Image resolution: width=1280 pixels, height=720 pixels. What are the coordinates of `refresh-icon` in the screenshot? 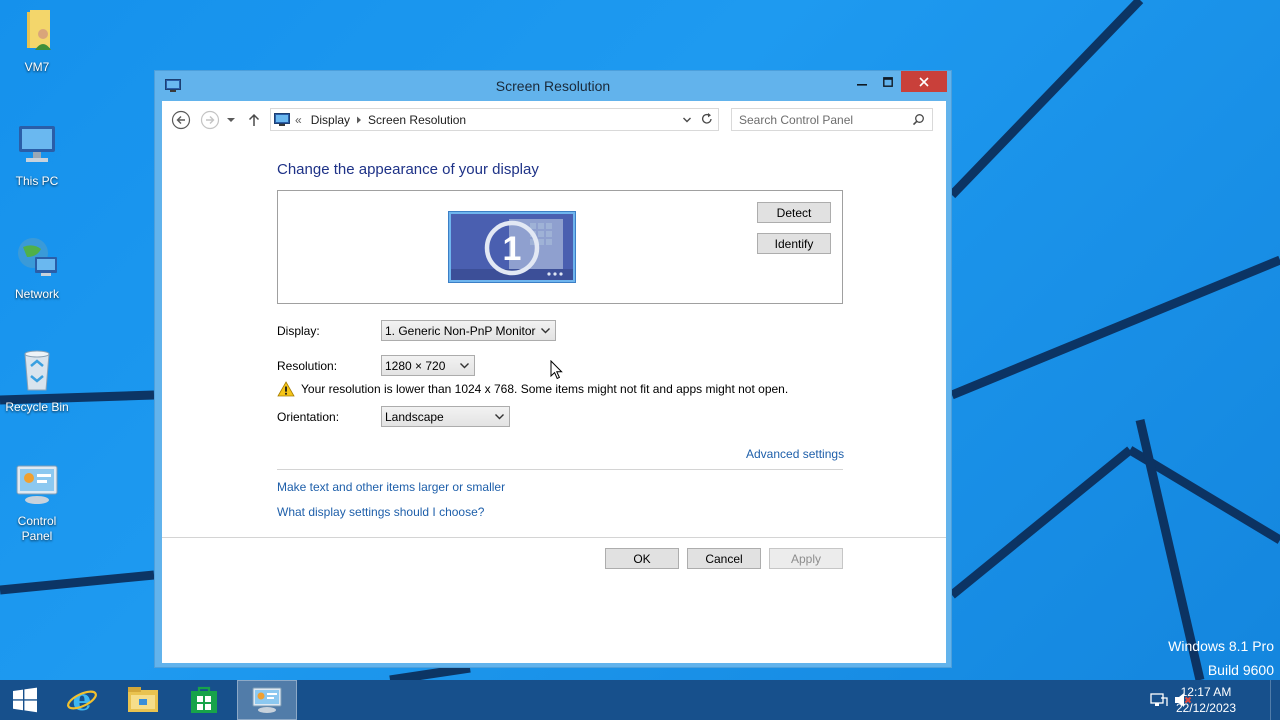 It's located at (706, 118).